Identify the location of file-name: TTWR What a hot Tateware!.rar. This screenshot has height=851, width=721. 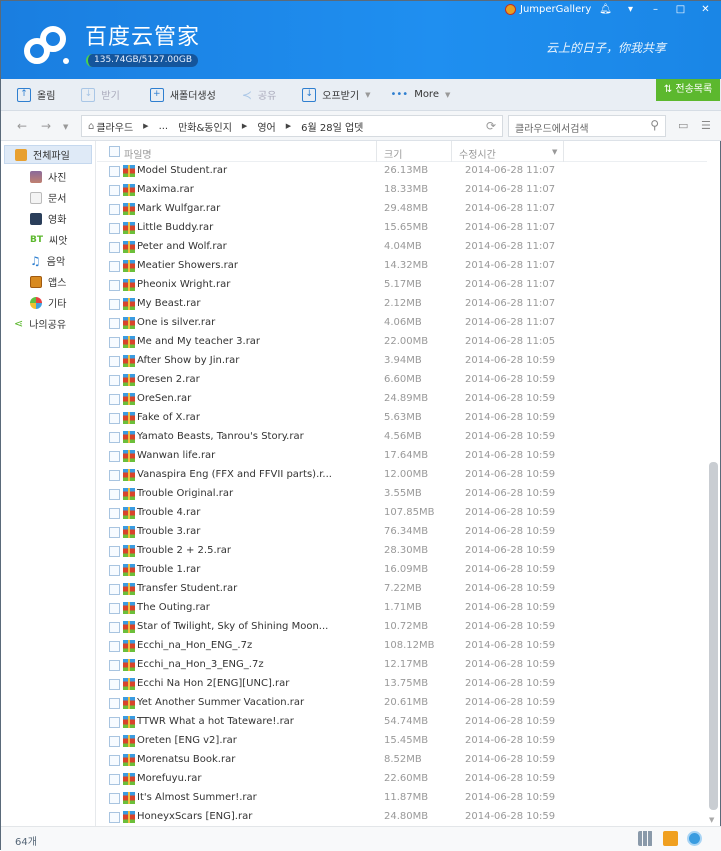
(215, 721).